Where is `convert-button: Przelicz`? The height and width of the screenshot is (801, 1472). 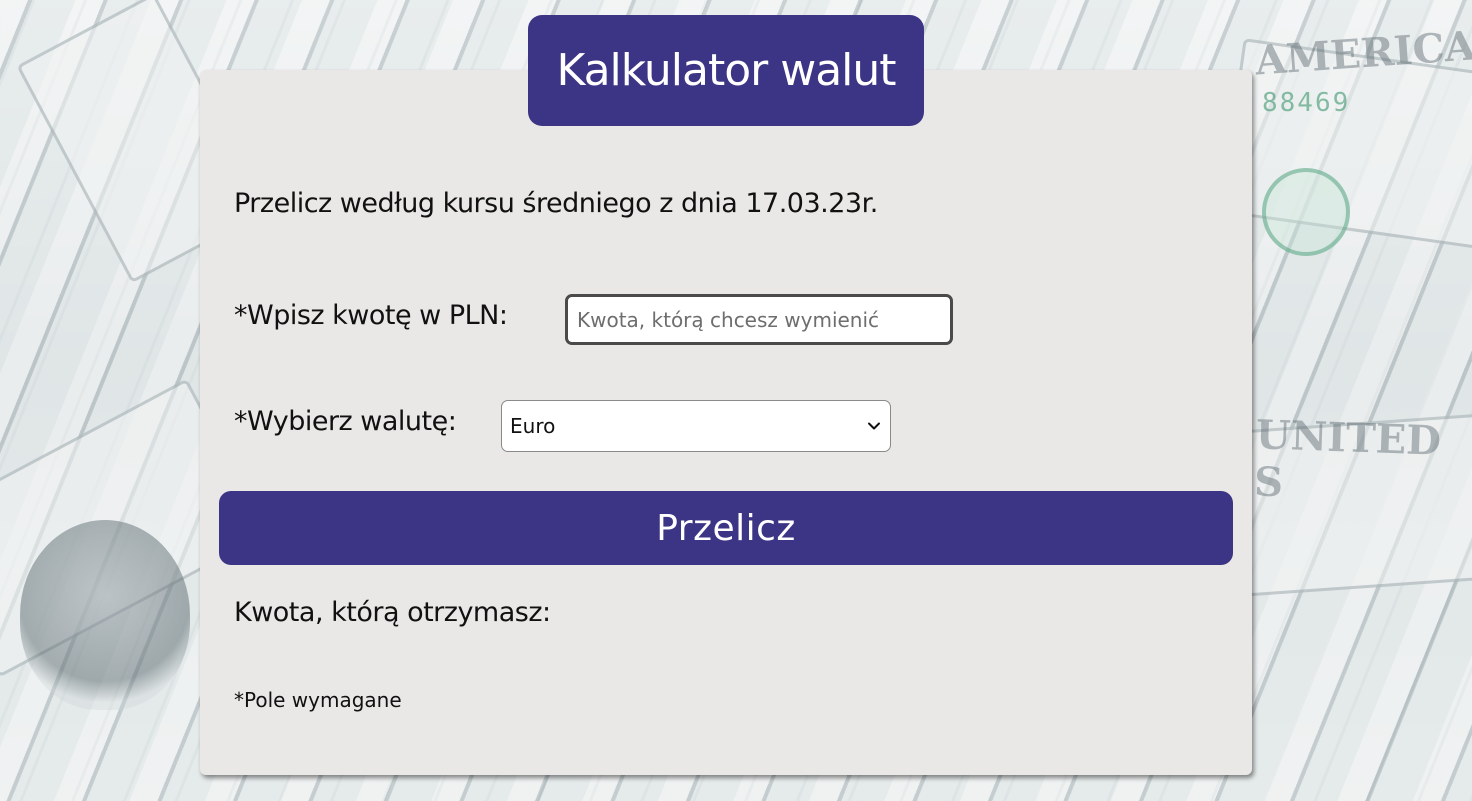
convert-button: Przelicz is located at coordinates (726, 528).